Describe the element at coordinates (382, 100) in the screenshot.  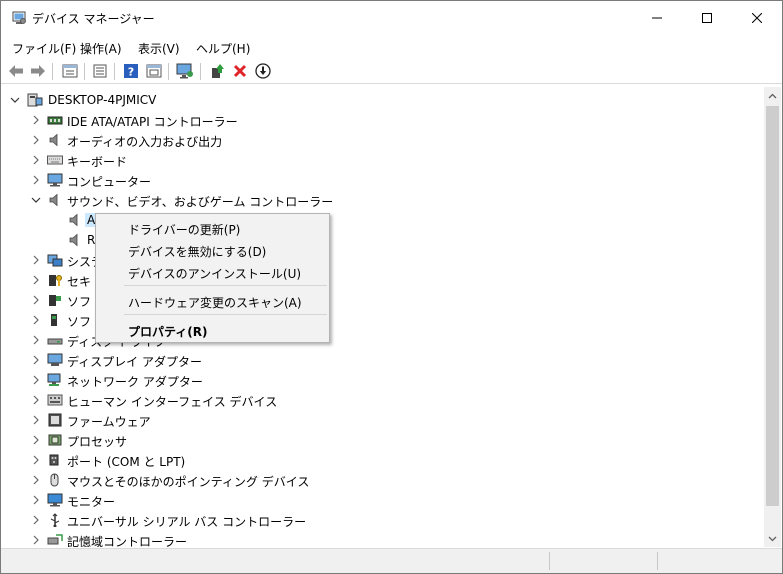
I see `tree-root: DESKTOP-4PJMICV` at that location.